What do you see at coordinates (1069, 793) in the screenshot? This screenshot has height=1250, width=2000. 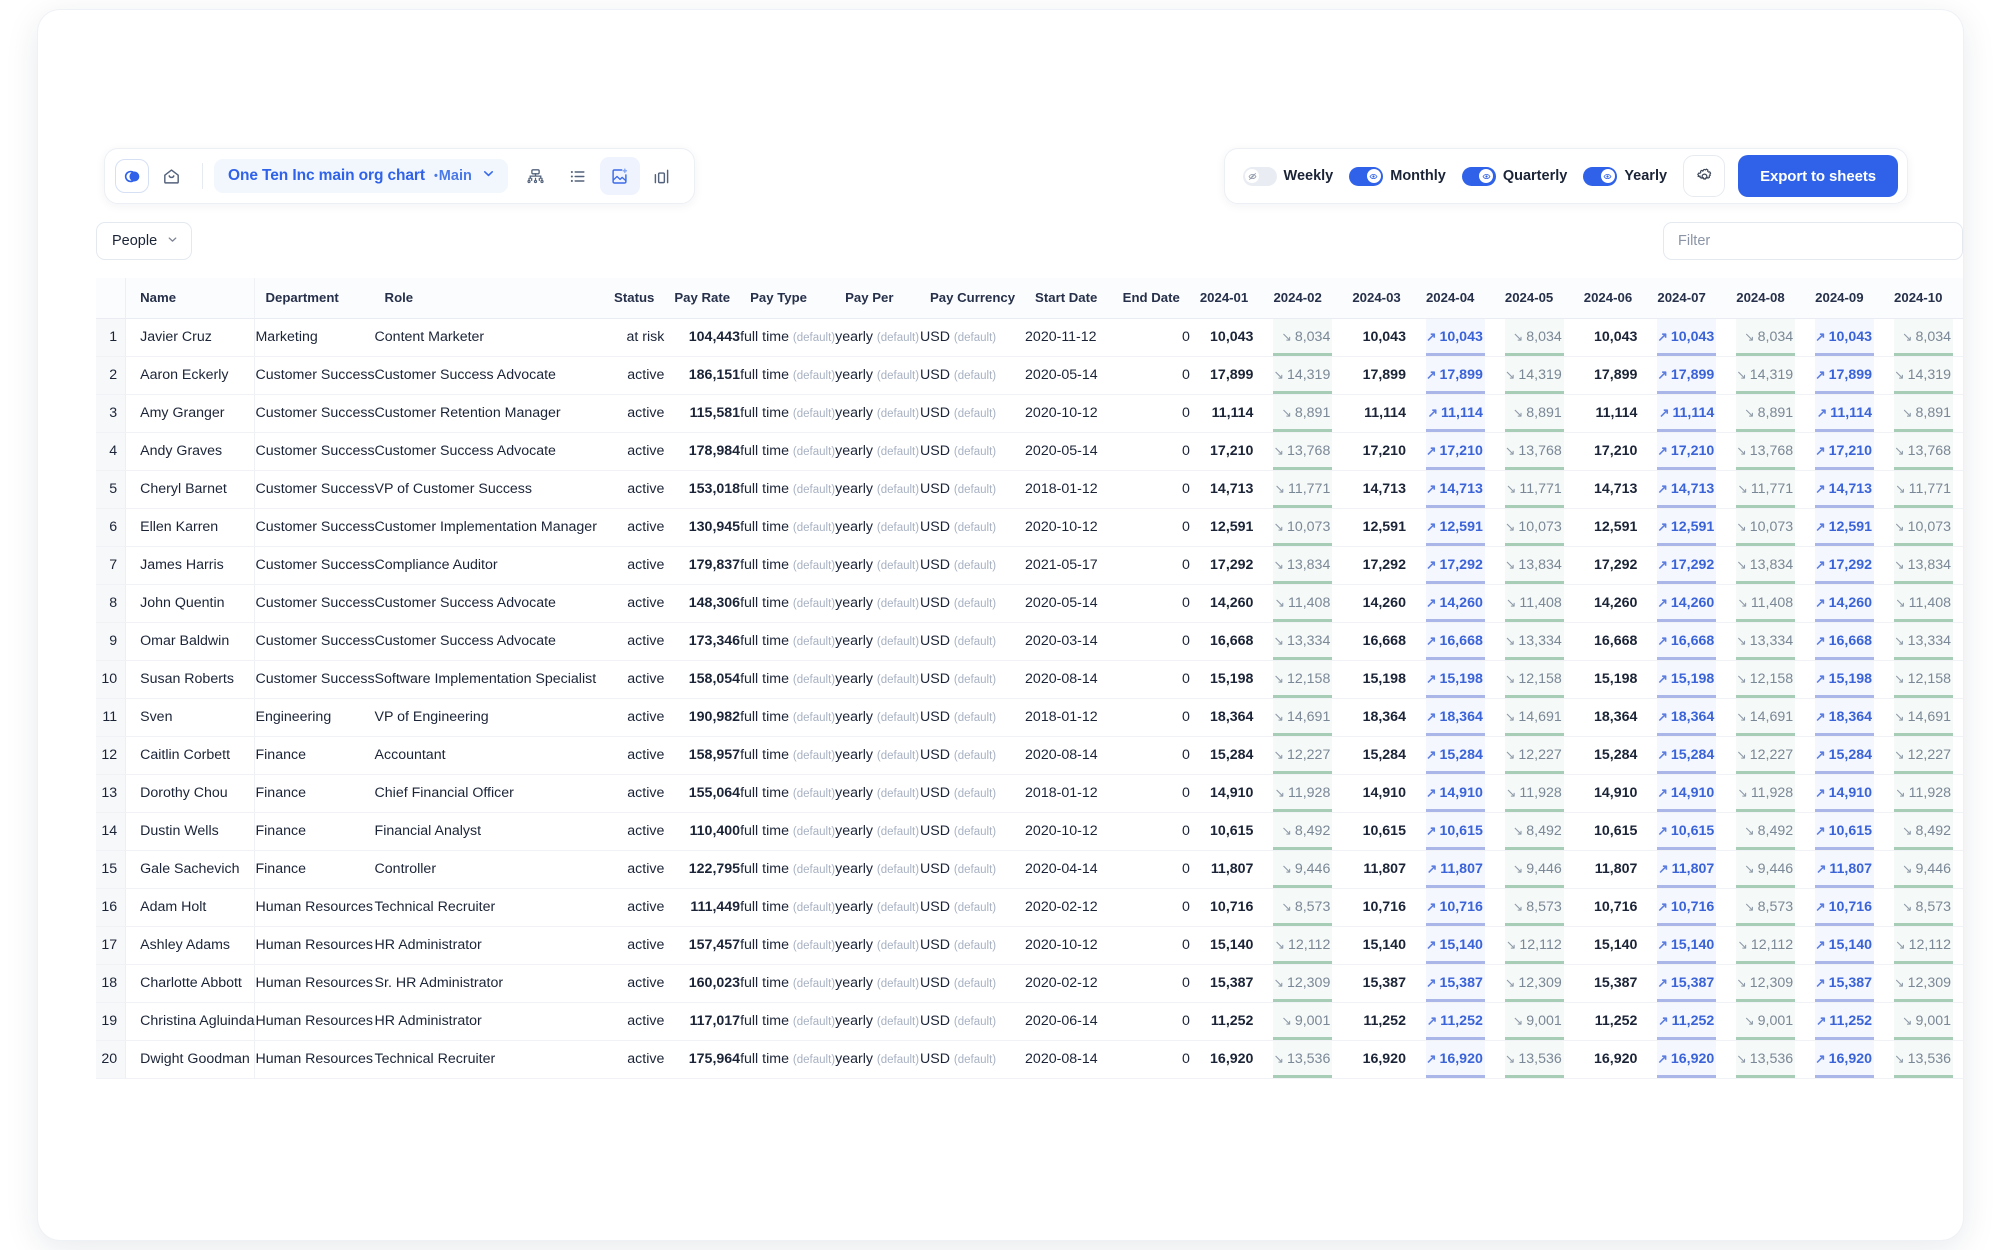 I see `cell-start-date: 2018-01-12` at bounding box center [1069, 793].